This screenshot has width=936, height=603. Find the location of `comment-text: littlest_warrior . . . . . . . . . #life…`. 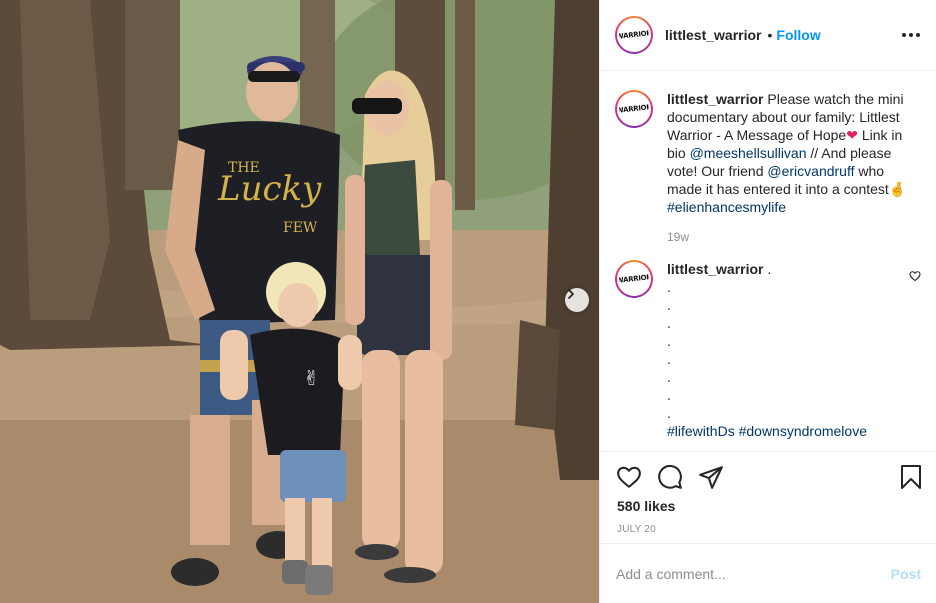

comment-text: littlest_warrior . . . . . . . . . #life… is located at coordinates (788, 350).